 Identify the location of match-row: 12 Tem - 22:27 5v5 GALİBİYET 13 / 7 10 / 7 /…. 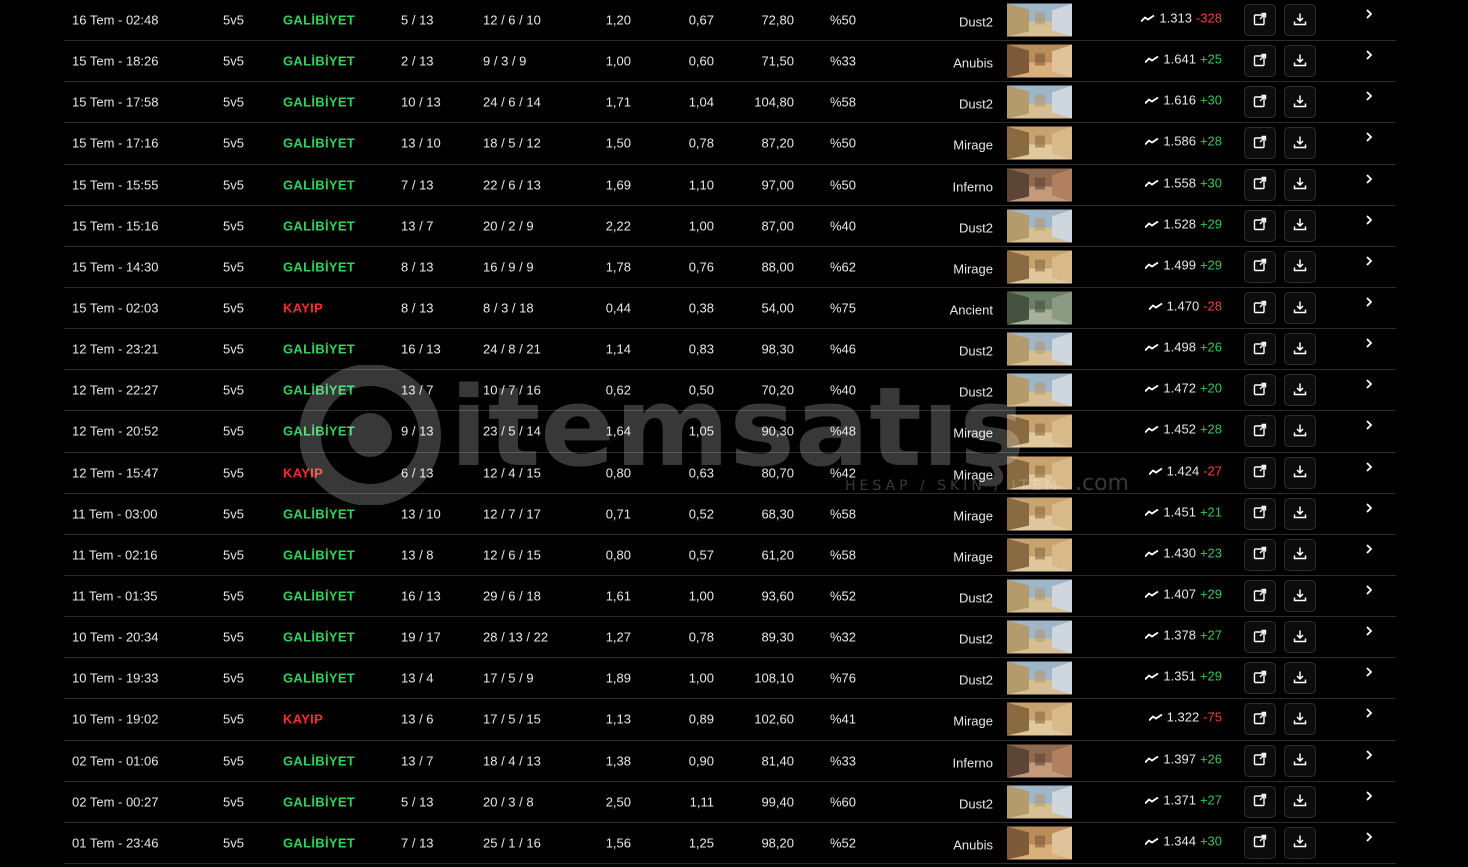
(730, 391).